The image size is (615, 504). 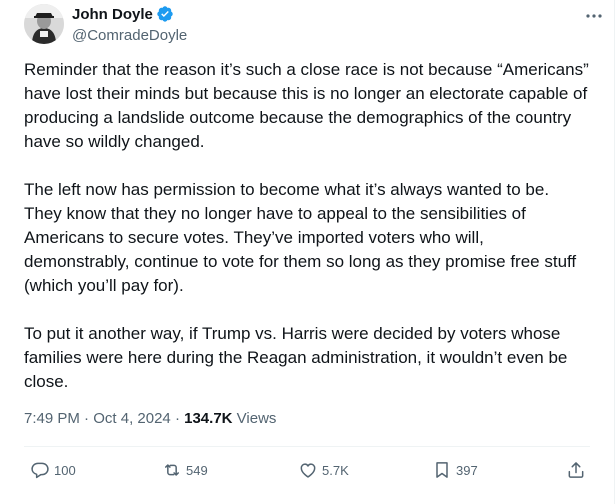 What do you see at coordinates (307, 446) in the screenshot?
I see `divider` at bounding box center [307, 446].